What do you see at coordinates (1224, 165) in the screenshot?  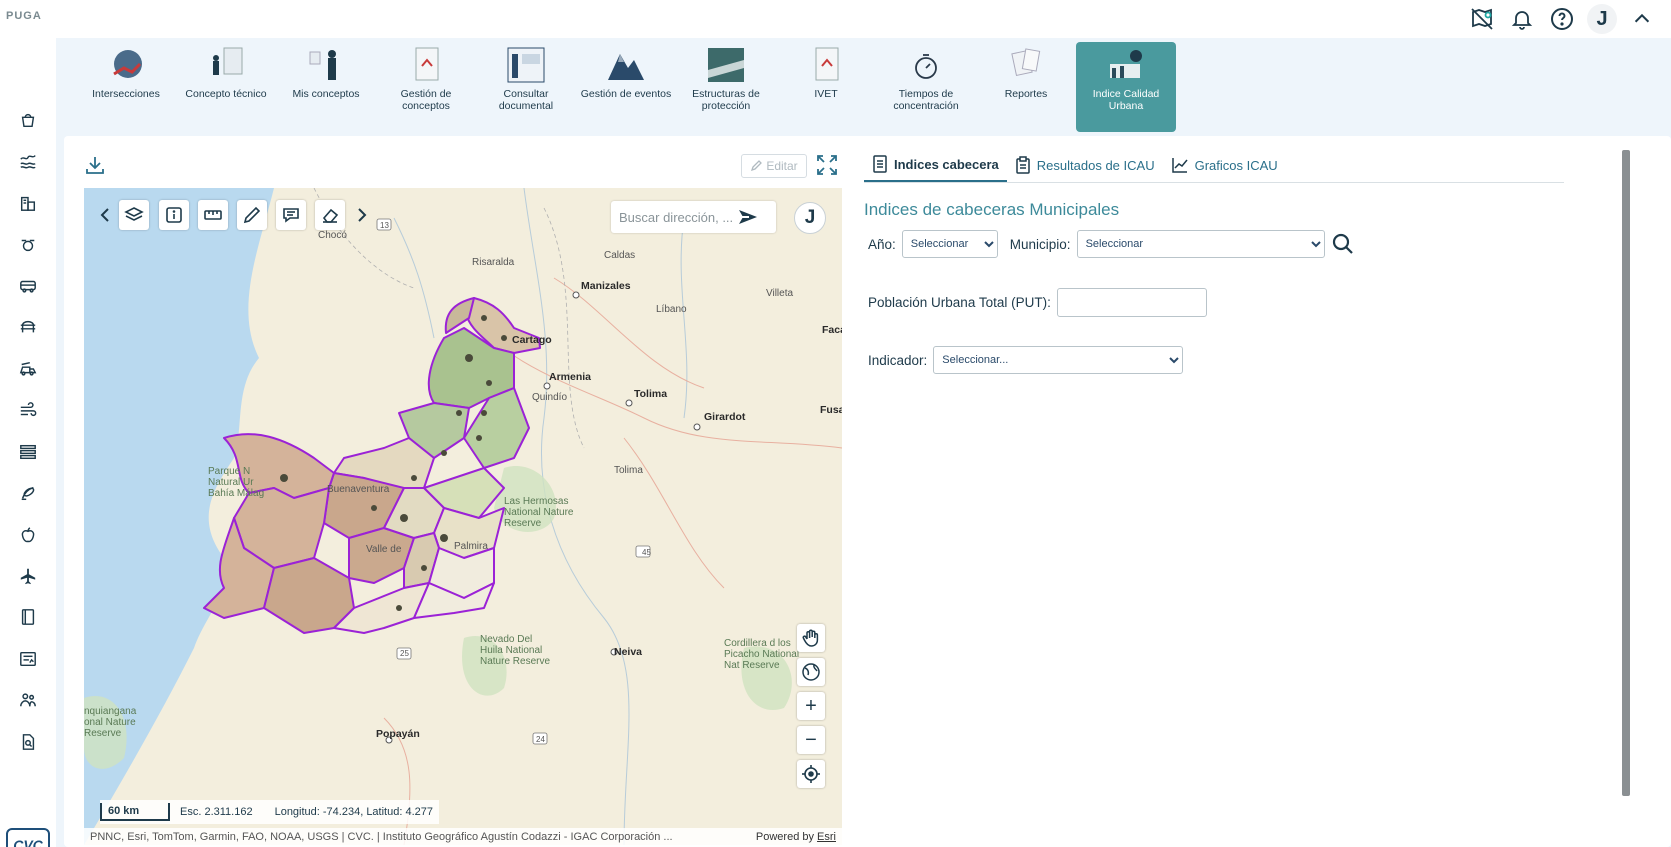 I see `tab-graficos-icau: Graficos ICAU` at bounding box center [1224, 165].